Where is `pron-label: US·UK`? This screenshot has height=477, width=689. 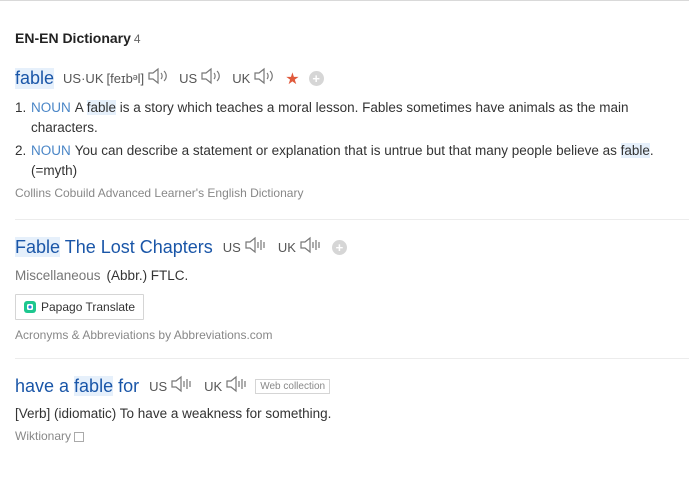
pron-label: US·UK is located at coordinates (83, 78).